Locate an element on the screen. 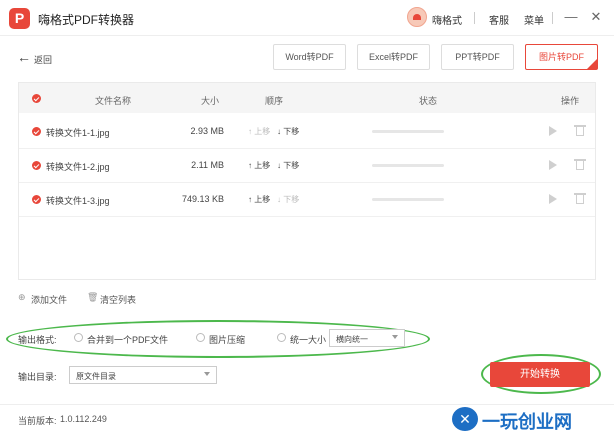 The height and width of the screenshot is (432, 614). column-header-order: 顺序 is located at coordinates (274, 101).